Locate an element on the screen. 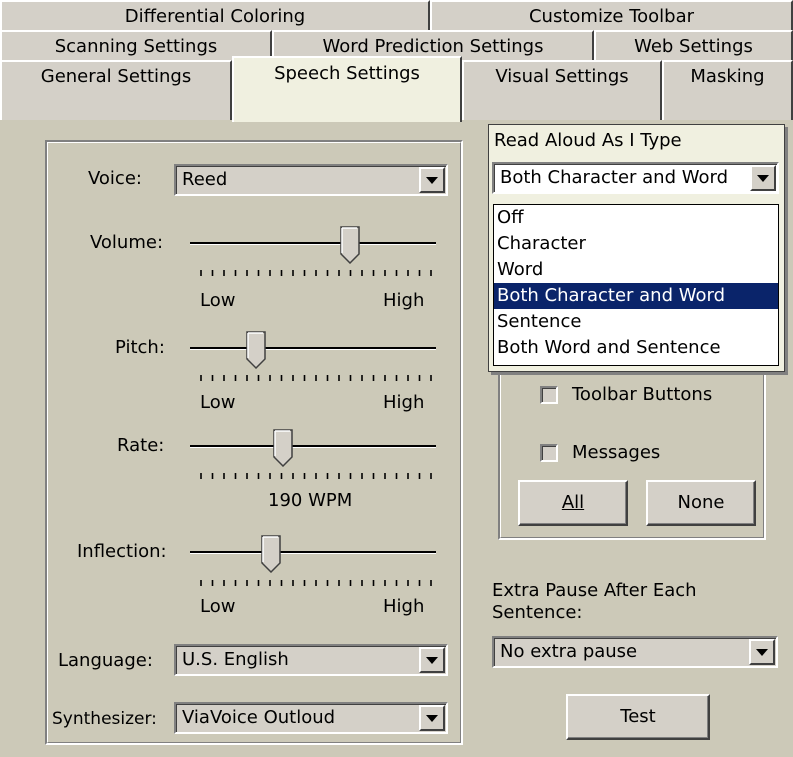 This screenshot has height=757, width=793. voice-label: Voice: is located at coordinates (115, 178).